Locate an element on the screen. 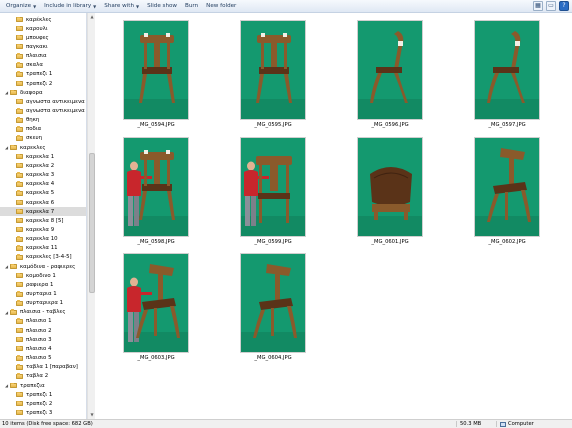 This screenshot has height=428, width=572. scrollbar-thumb is located at coordinates (92, 223).